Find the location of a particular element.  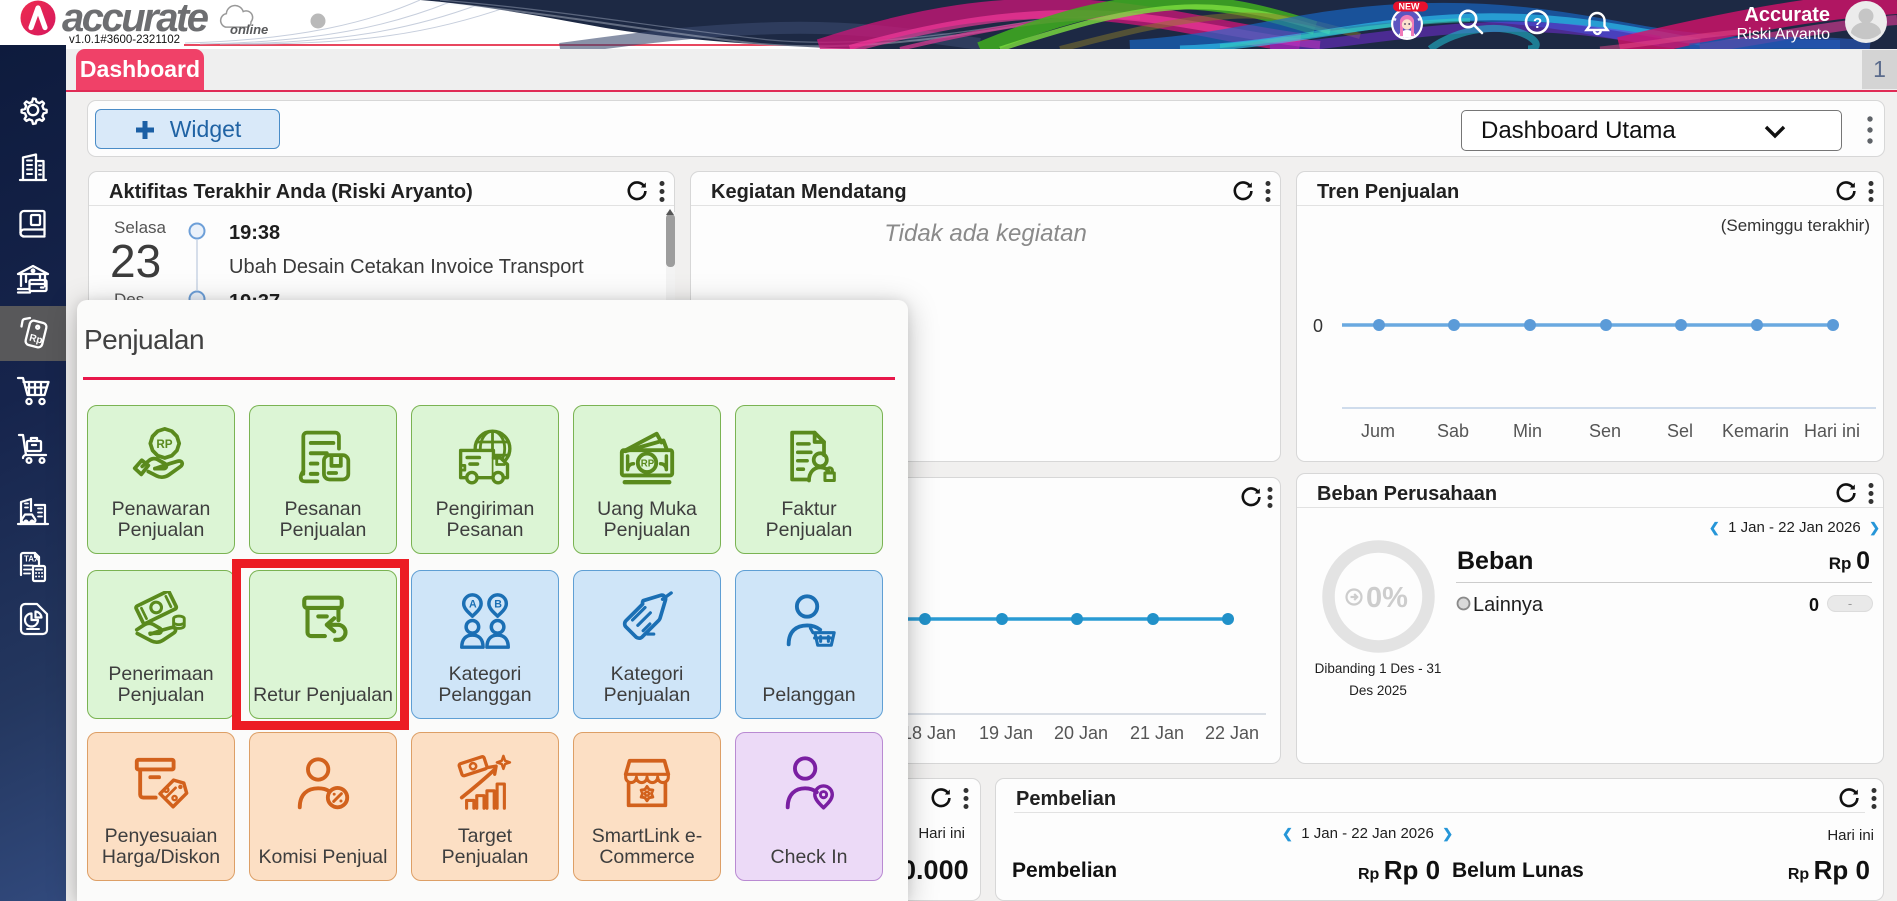

svg-text: TAX is located at coordinates (32, 559).